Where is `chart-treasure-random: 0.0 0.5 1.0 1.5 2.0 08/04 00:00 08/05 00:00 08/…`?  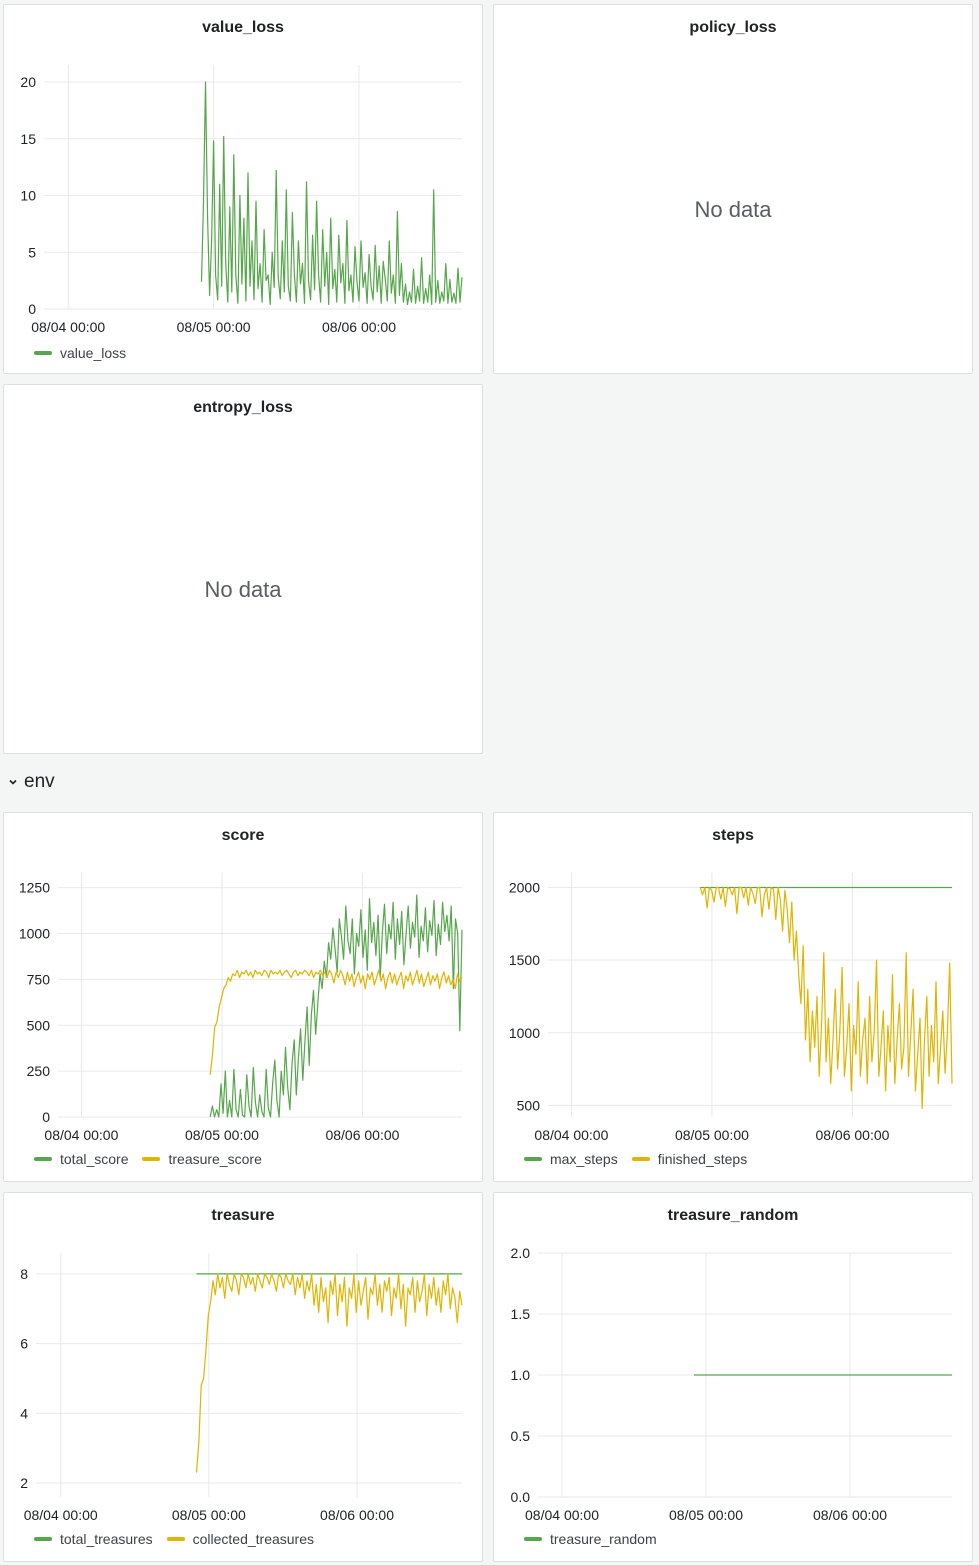
chart-treasure-random: 0.0 0.5 1.0 1.5 2.0 08/04 00:00 08/05 00:00 08/… is located at coordinates (731, 1384).